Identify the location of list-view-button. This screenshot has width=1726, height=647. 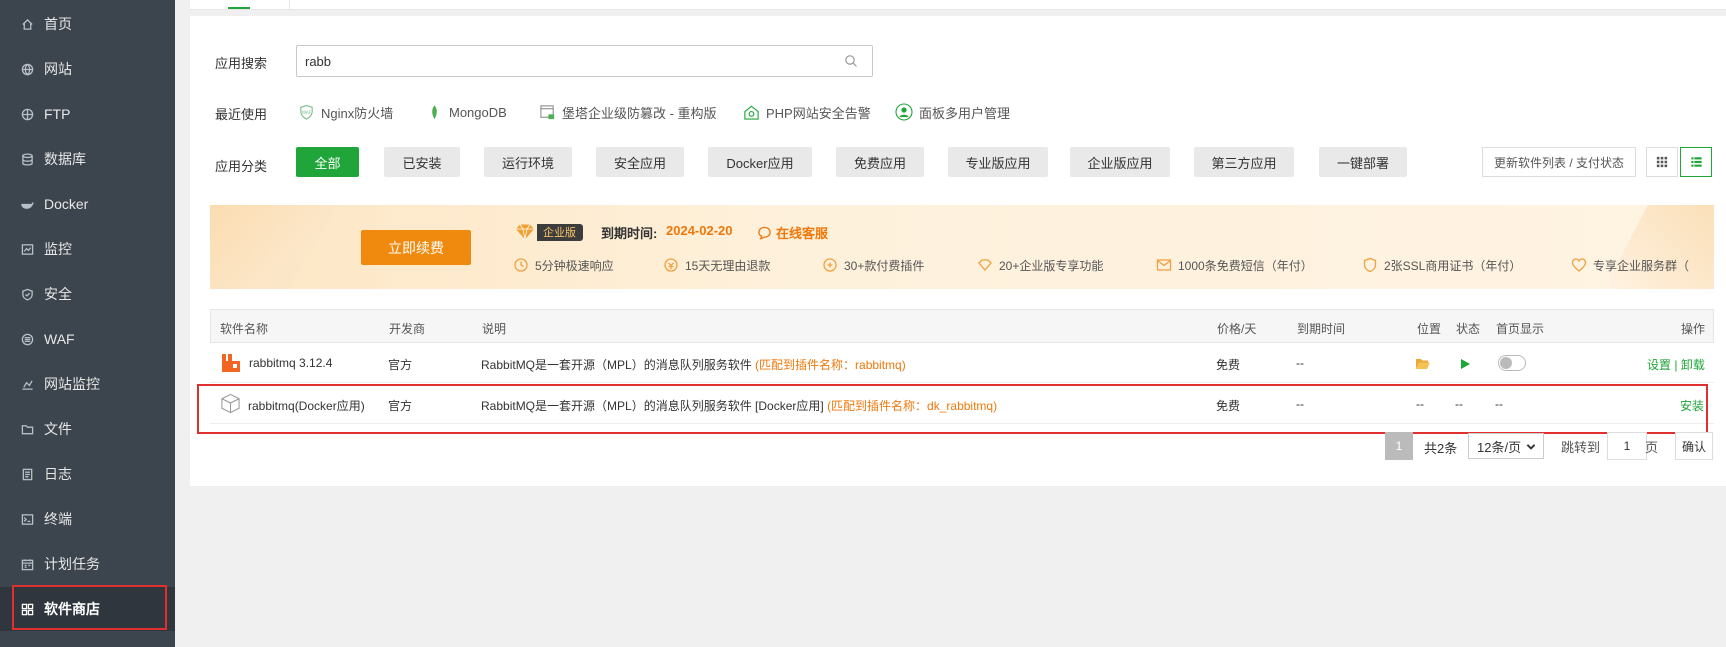
(1696, 162).